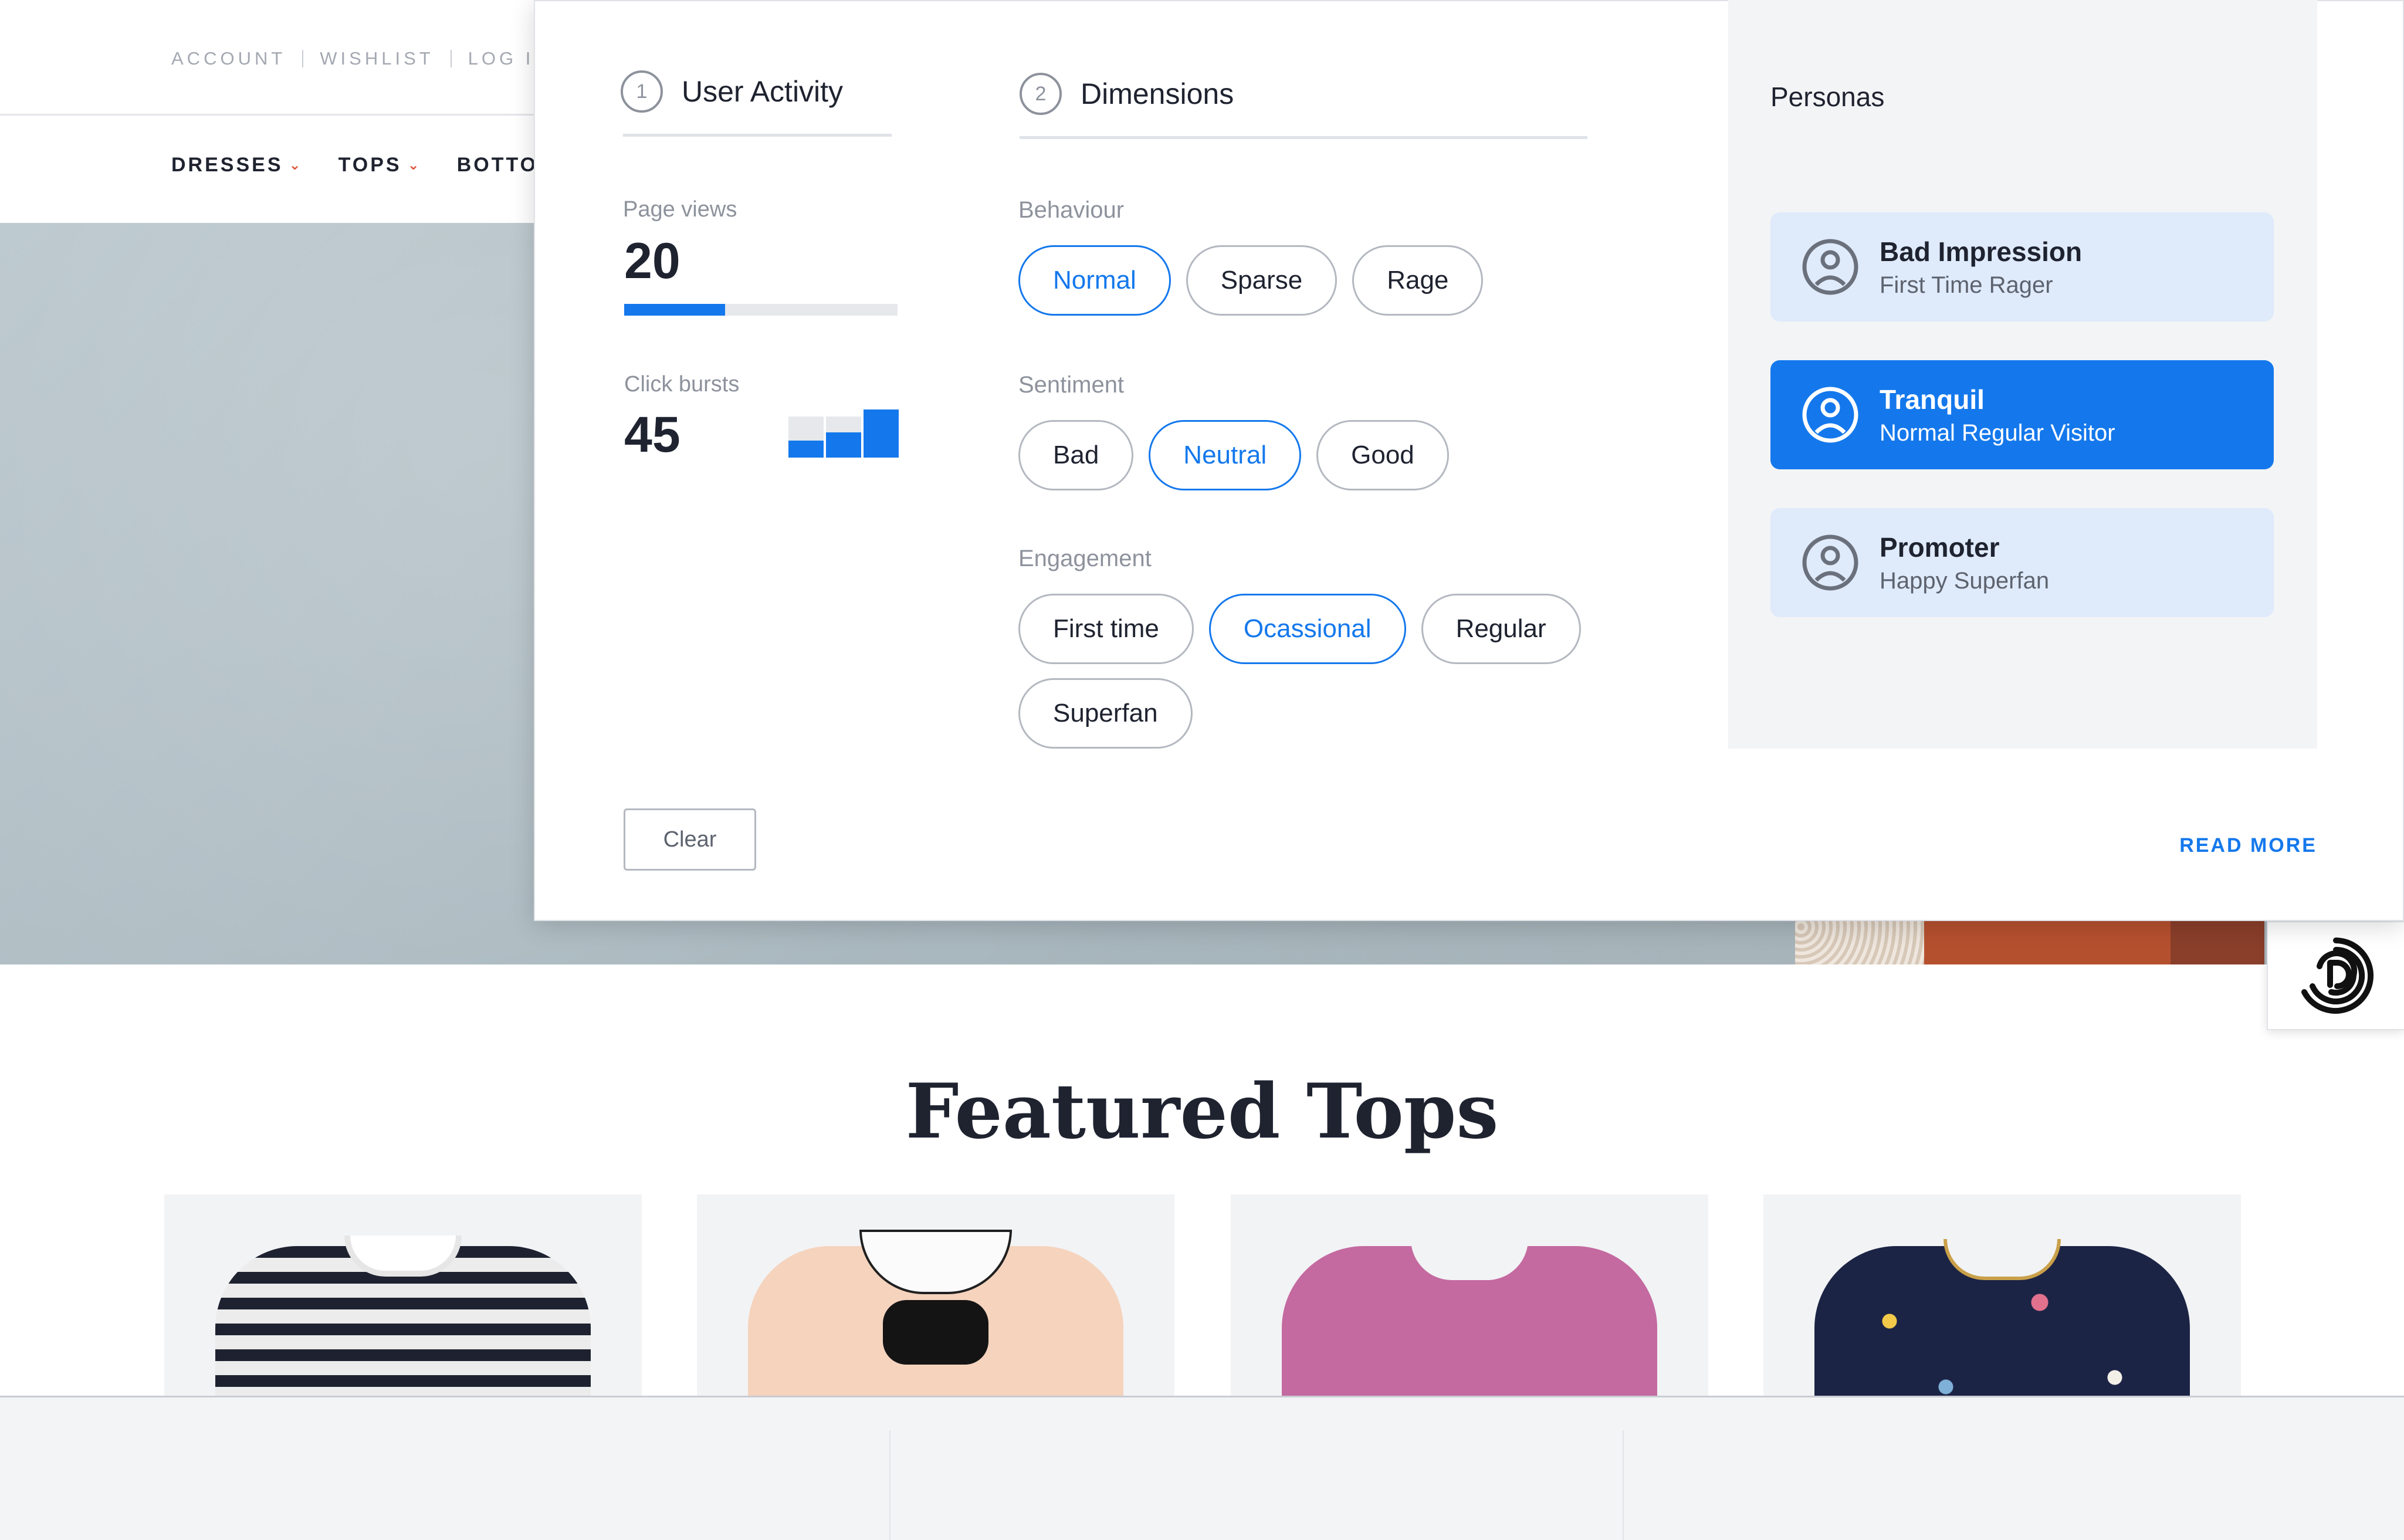  I want to click on persona-card: Promoter Happy Superfan, so click(2022, 562).